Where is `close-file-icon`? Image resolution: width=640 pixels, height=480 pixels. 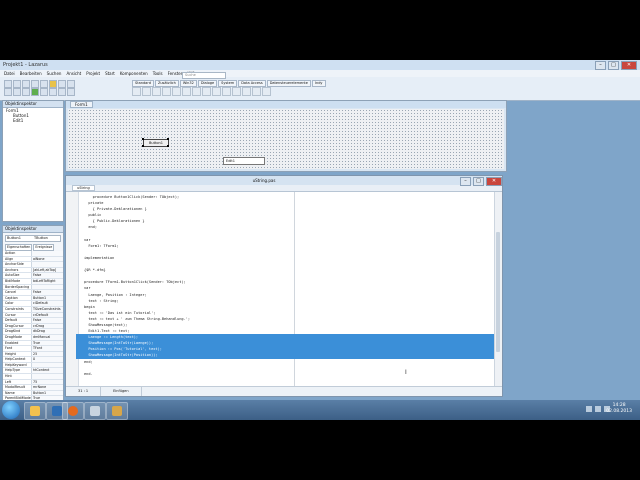 close-file-icon is located at coordinates (44, 84).